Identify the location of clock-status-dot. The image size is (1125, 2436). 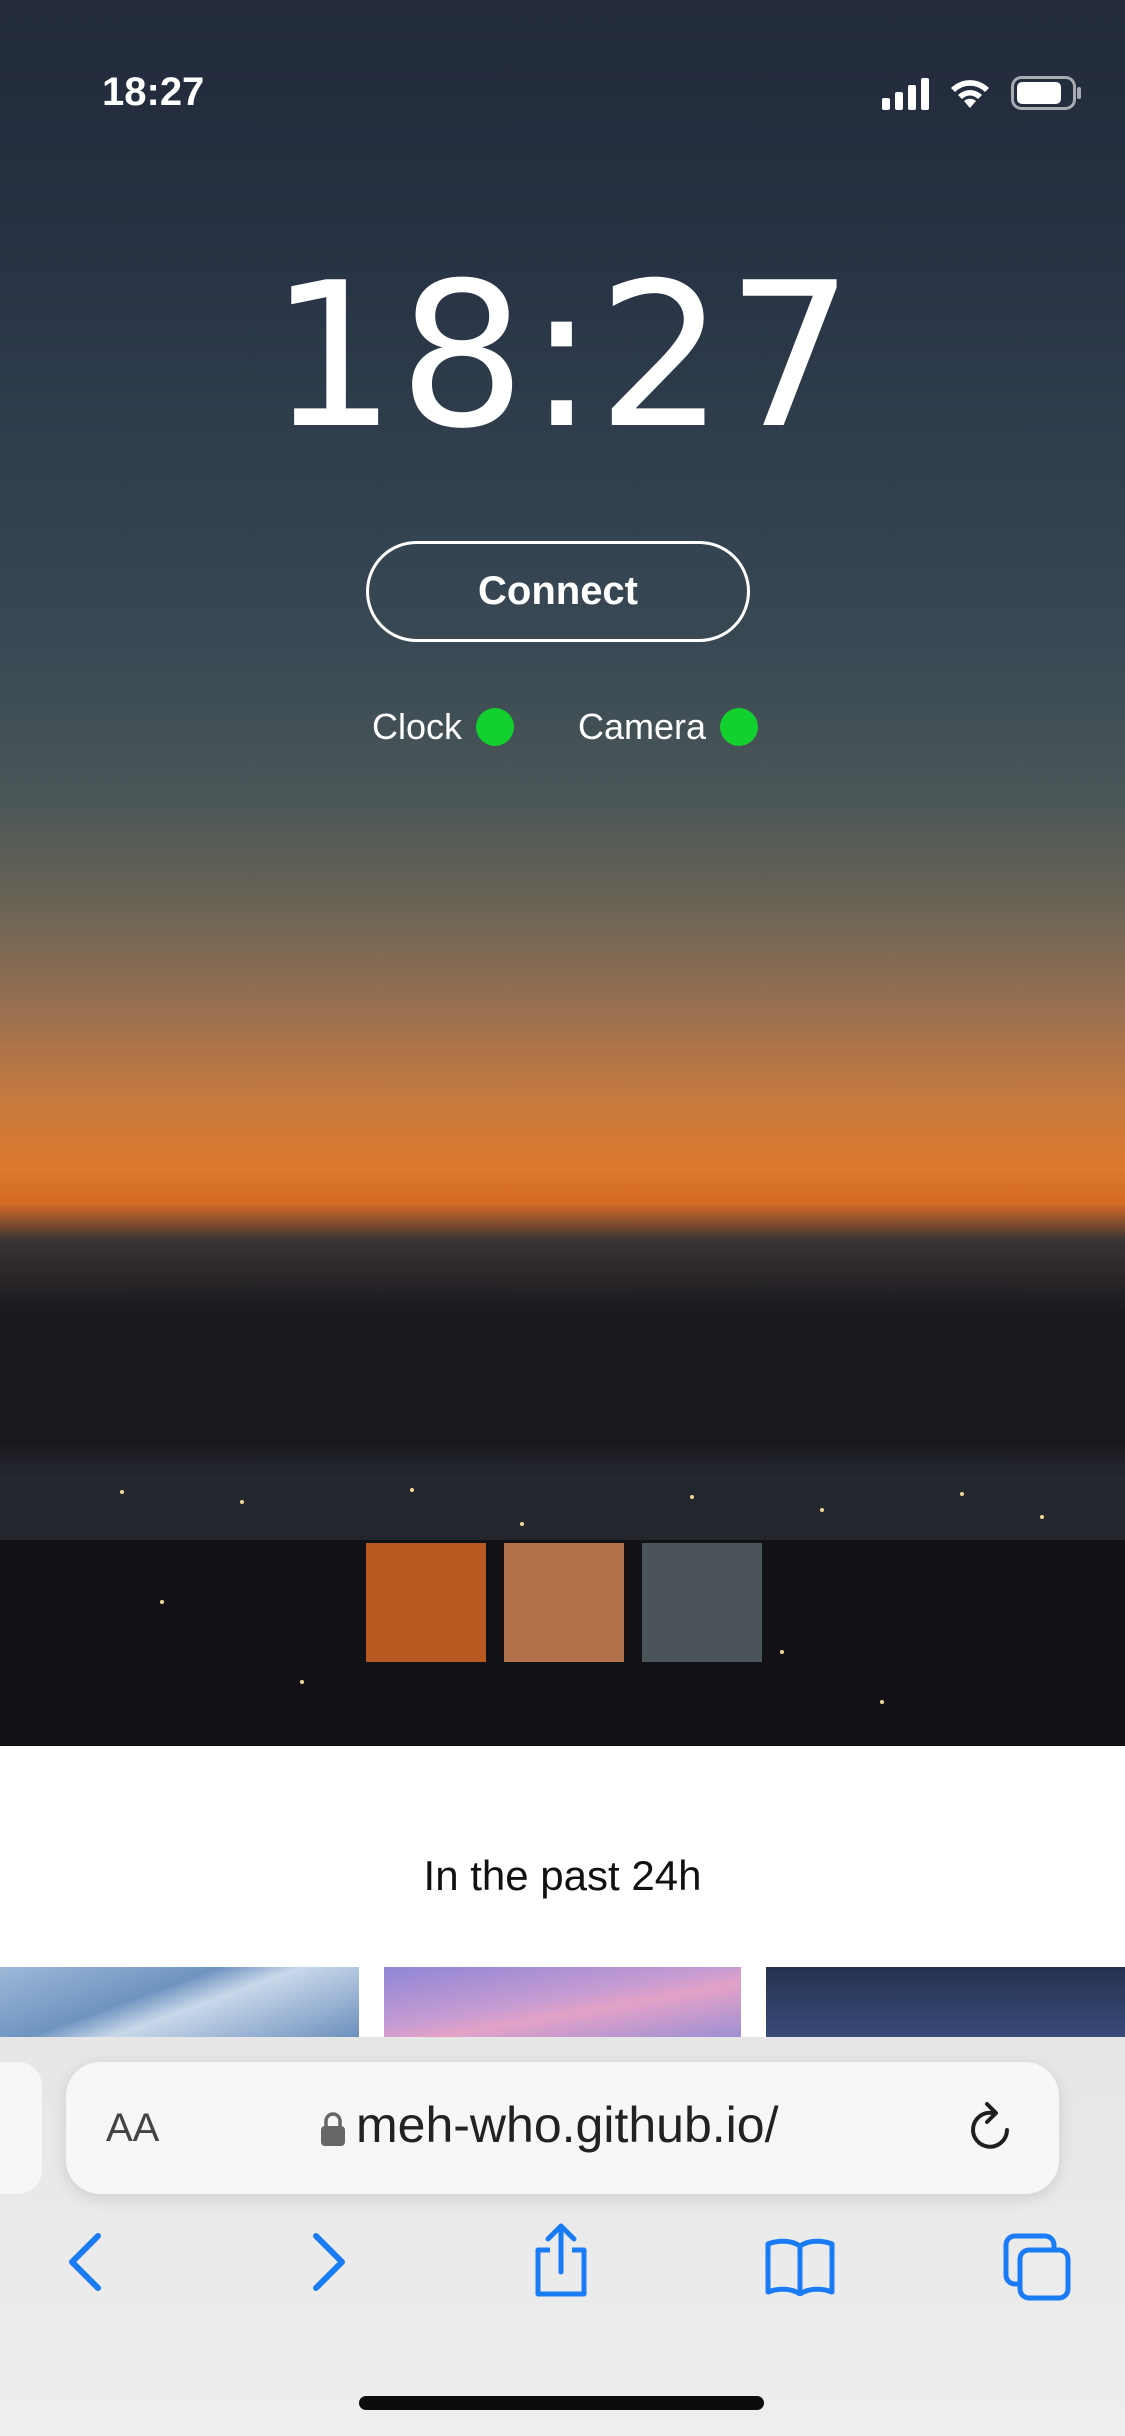
(495, 727).